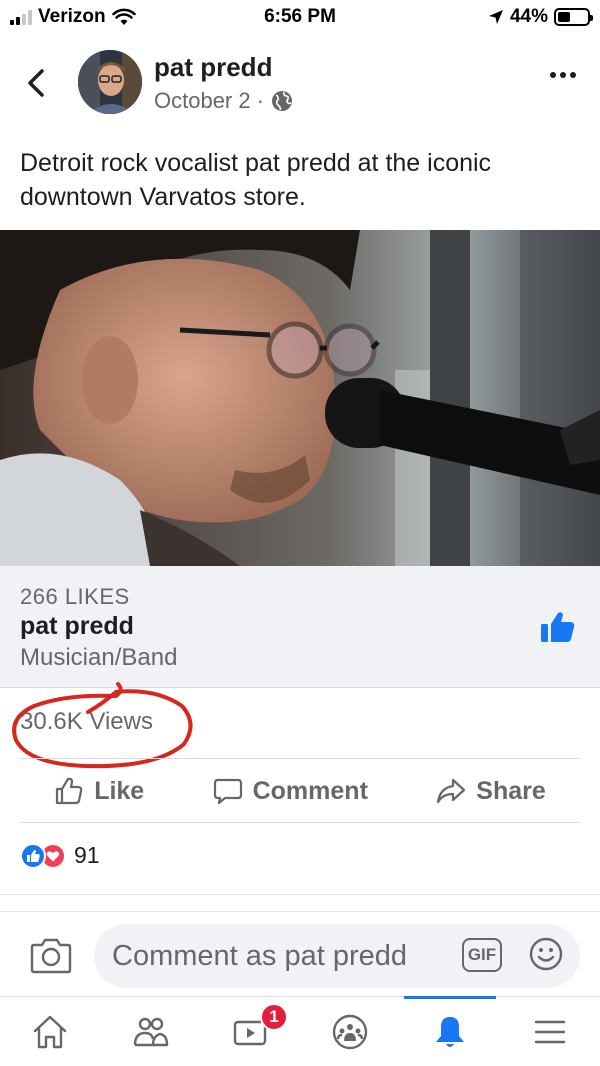  I want to click on tab-watch: 1, so click(250, 1031).